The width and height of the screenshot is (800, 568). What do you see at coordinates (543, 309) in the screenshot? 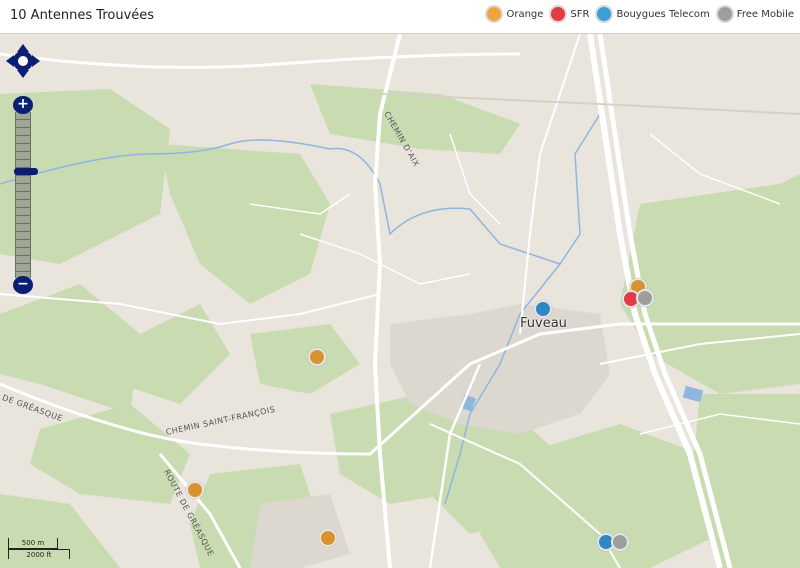
I see `antenna-marker-bouygues` at bounding box center [543, 309].